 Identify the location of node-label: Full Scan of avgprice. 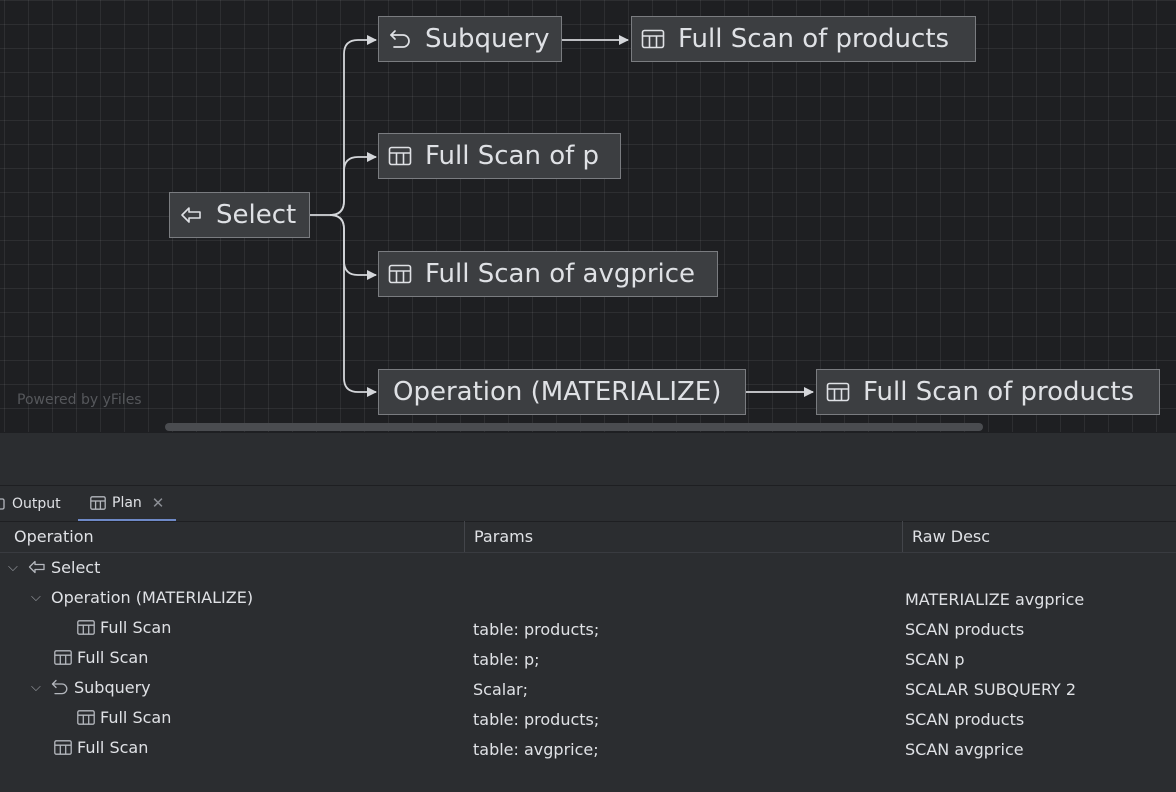
(560, 274).